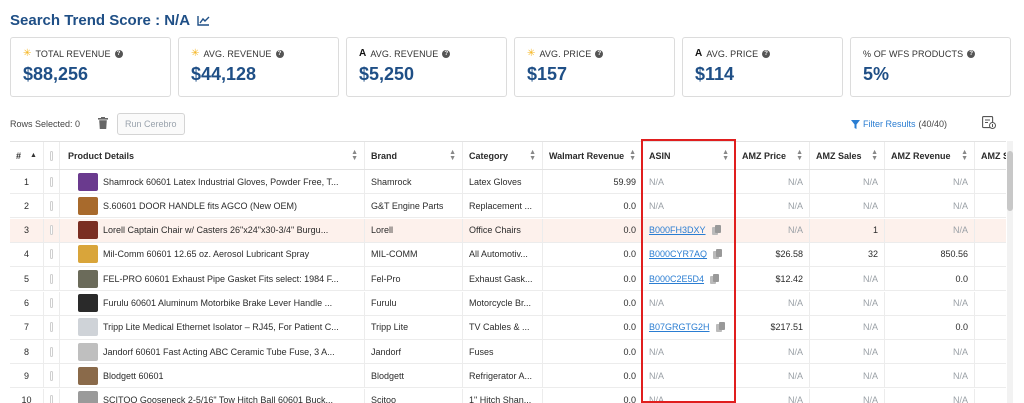  I want to click on asin-value: N/A, so click(657, 303).